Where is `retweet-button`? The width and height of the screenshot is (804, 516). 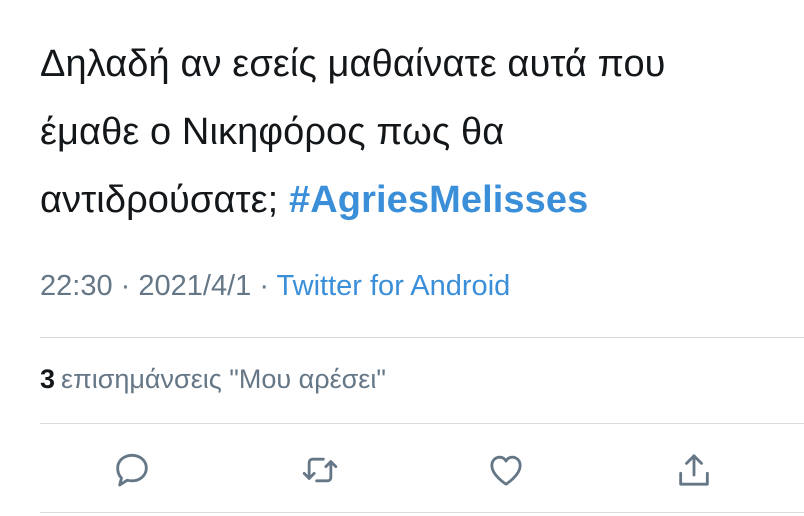 retweet-button is located at coordinates (320, 472).